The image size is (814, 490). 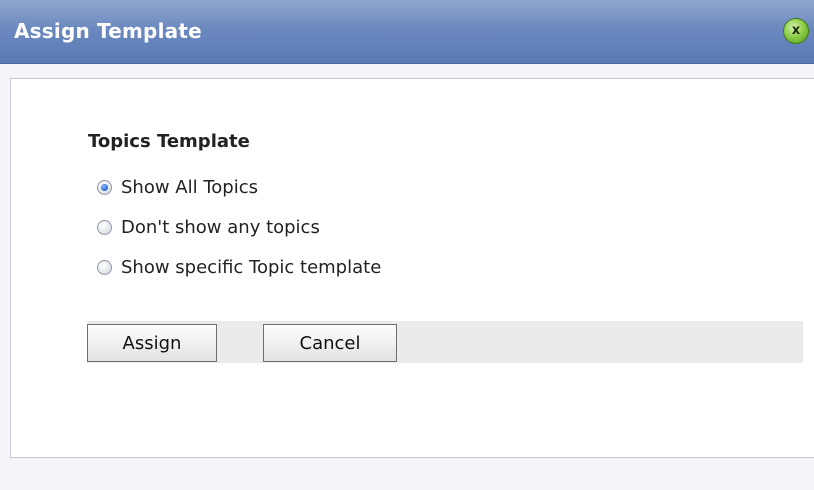 What do you see at coordinates (220, 227) in the screenshot?
I see `option-label: Don't show any topics` at bounding box center [220, 227].